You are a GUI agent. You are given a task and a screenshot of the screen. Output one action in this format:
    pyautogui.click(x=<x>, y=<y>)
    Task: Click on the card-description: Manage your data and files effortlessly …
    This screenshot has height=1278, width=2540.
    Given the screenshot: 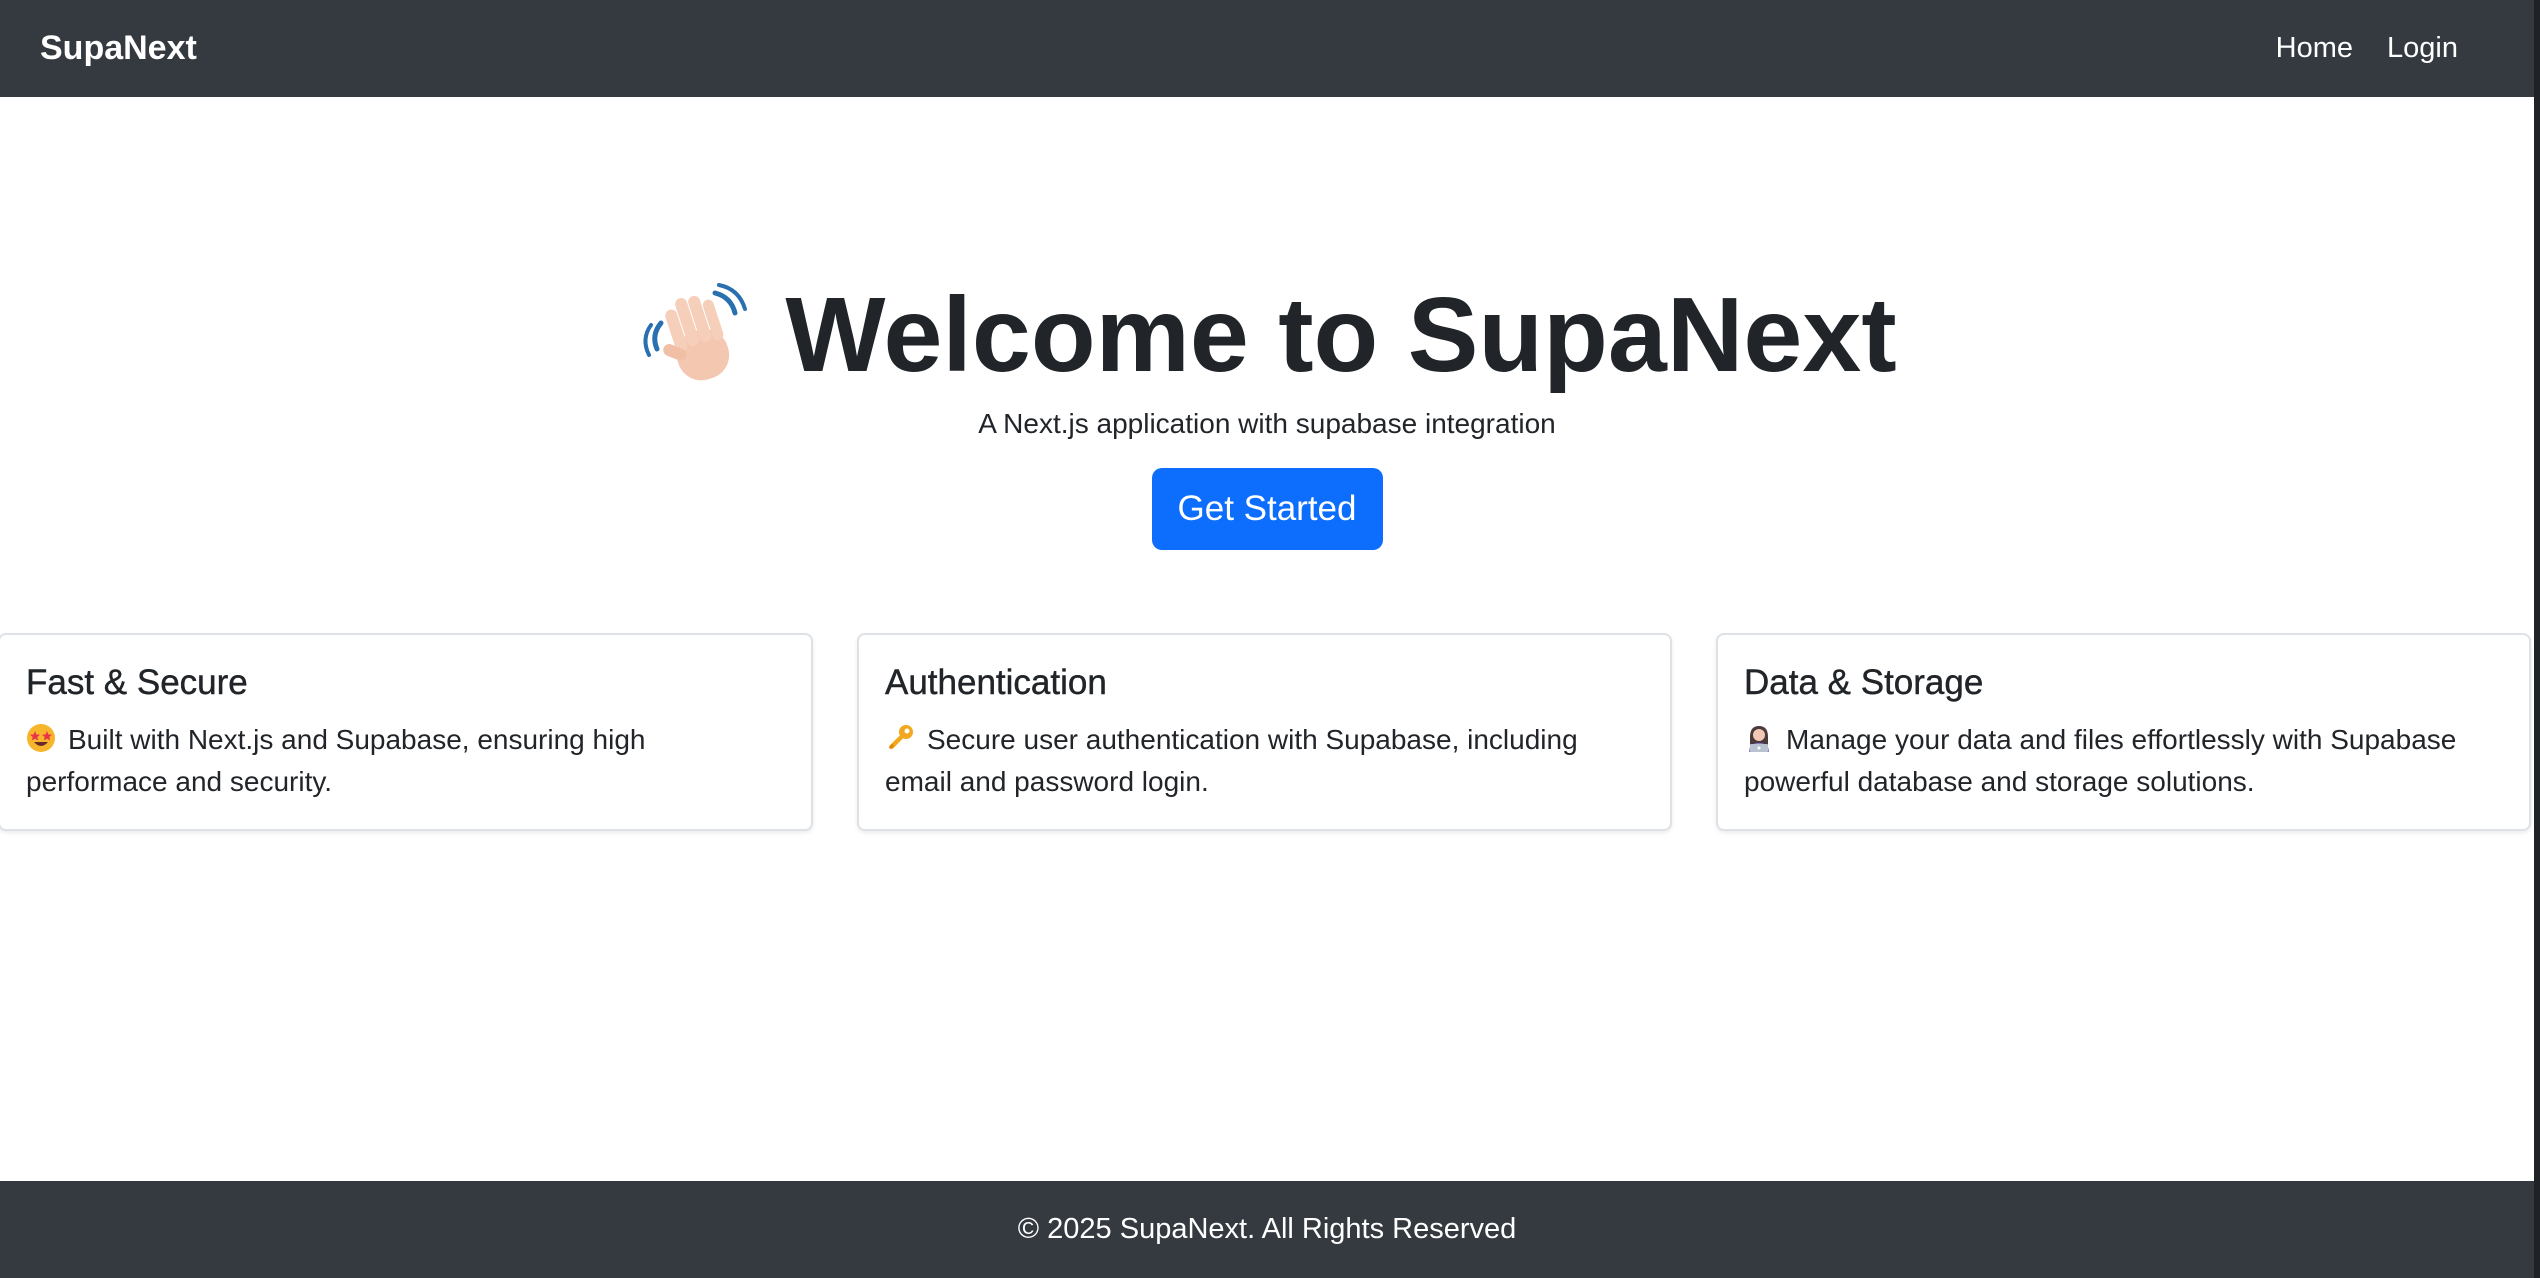 What is the action you would take?
    pyautogui.click(x=2100, y=760)
    